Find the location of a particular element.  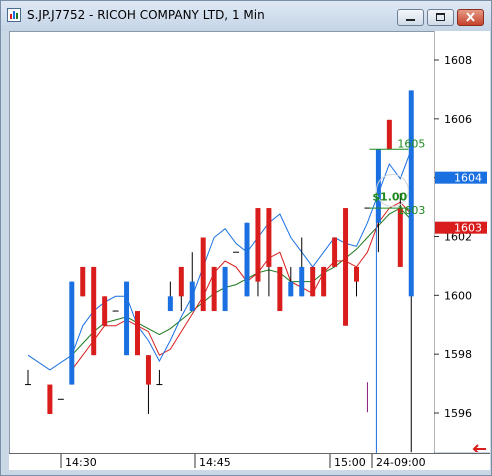

minimize-icon is located at coordinates (410, 20).